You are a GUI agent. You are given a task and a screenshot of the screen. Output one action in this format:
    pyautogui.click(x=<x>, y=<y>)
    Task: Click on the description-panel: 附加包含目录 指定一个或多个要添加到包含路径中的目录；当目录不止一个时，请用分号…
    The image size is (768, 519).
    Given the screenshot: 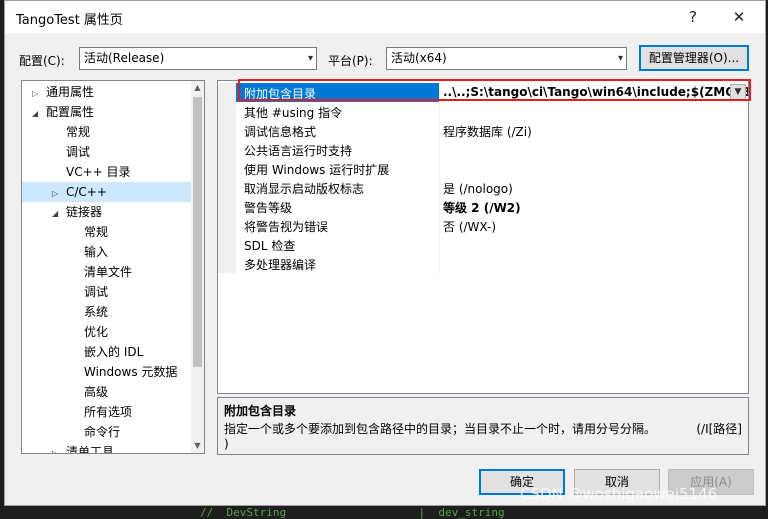 What is the action you would take?
    pyautogui.click(x=483, y=426)
    